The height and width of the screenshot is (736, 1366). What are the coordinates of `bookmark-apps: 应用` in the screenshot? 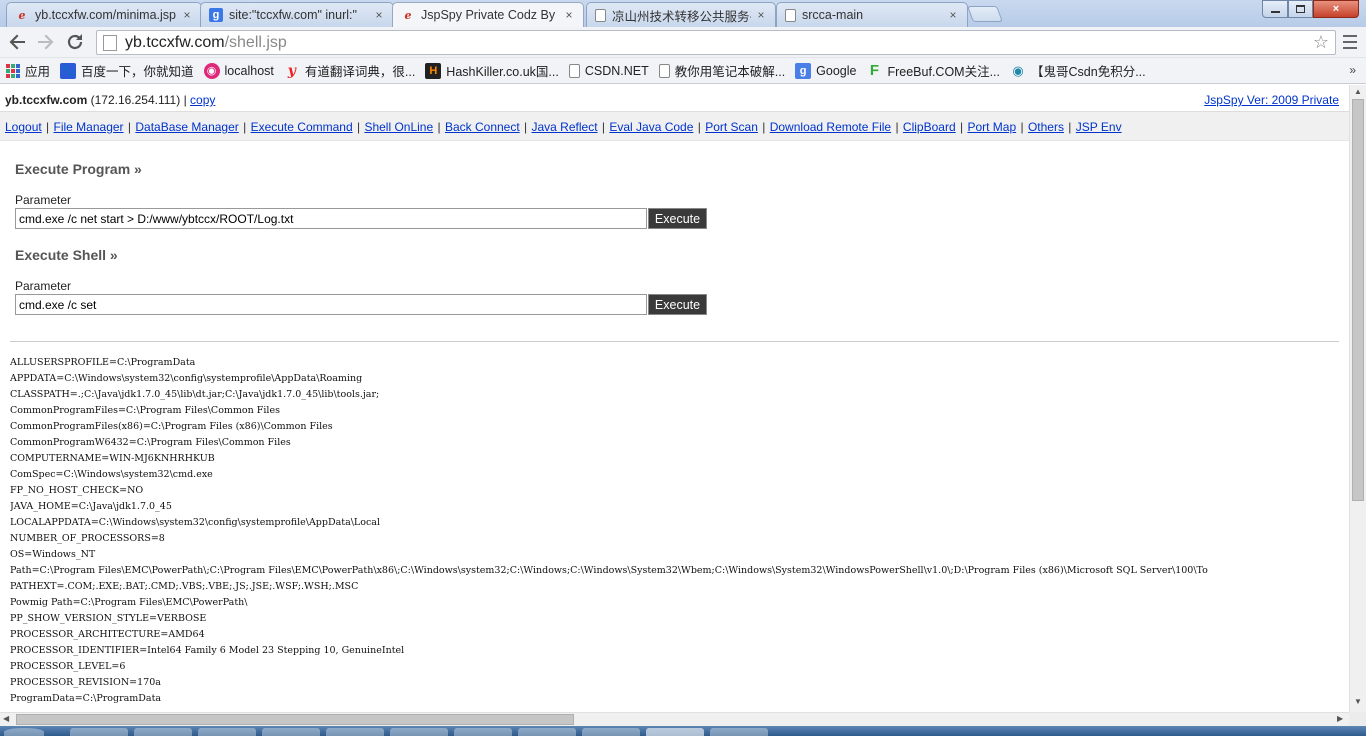 It's located at (28, 70).